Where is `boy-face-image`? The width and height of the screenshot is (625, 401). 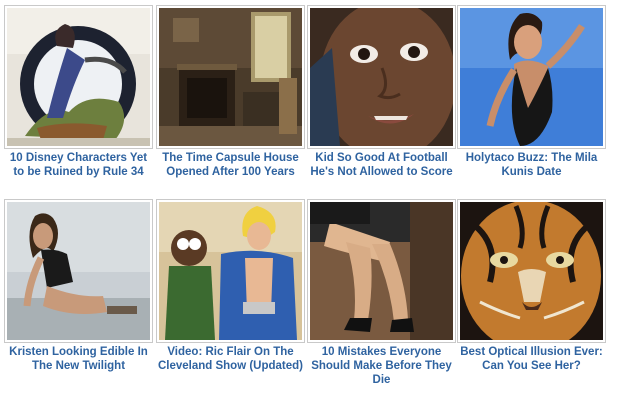 boy-face-image is located at coordinates (381, 77).